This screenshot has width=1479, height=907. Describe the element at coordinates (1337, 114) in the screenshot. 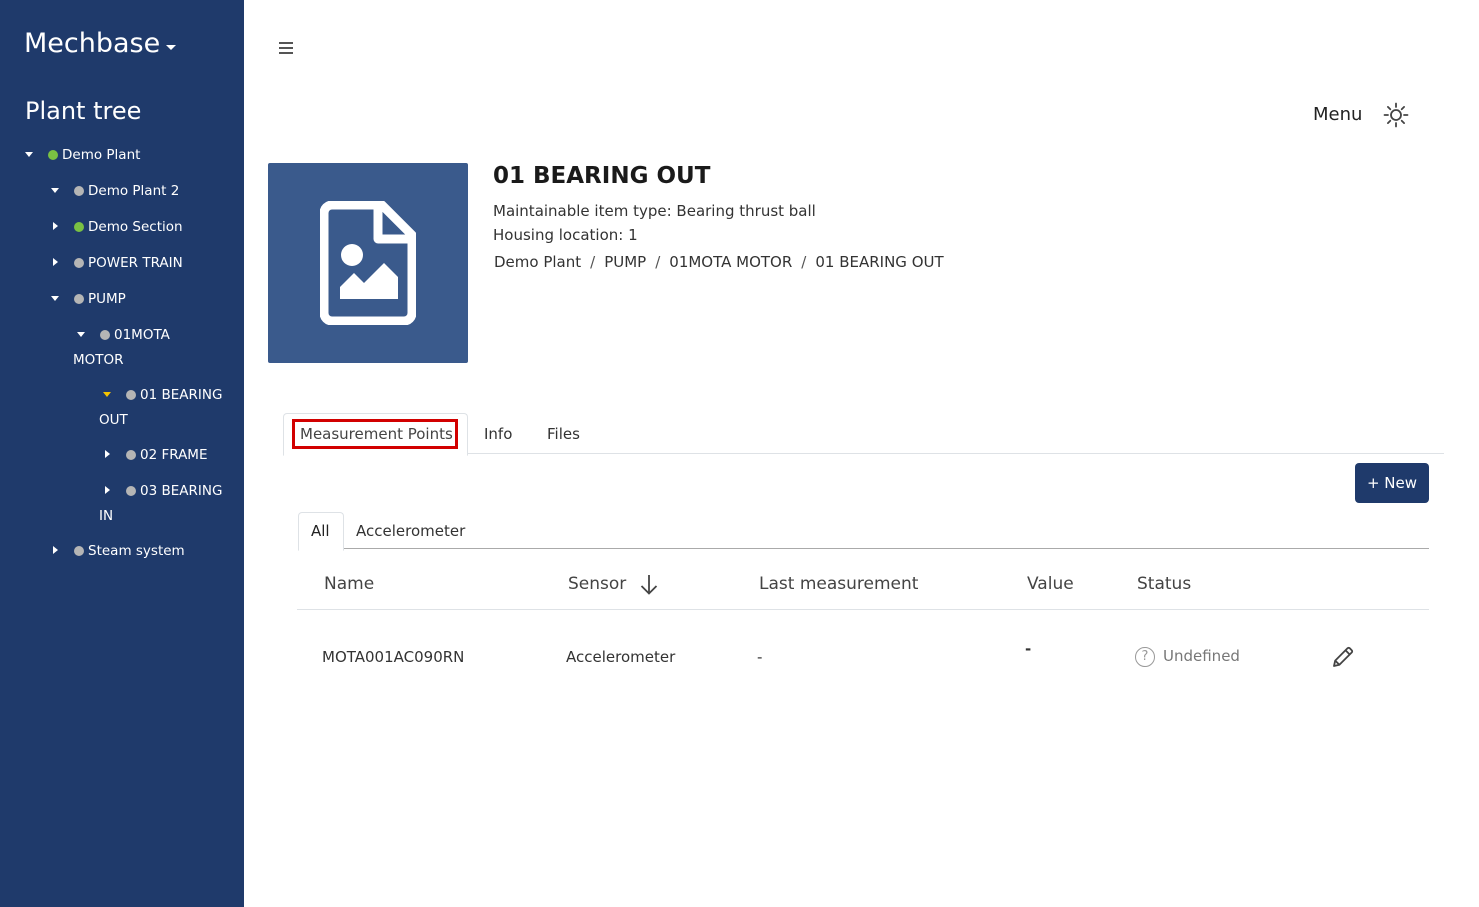

I see `menu-button: Menu` at that location.